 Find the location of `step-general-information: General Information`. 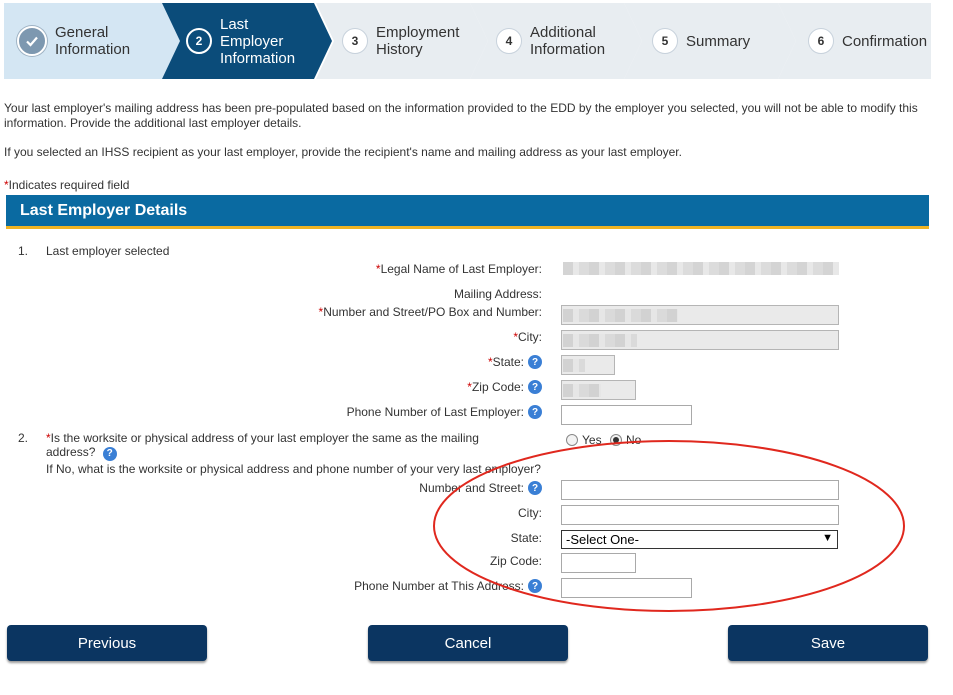

step-general-information: General Information is located at coordinates (93, 41).